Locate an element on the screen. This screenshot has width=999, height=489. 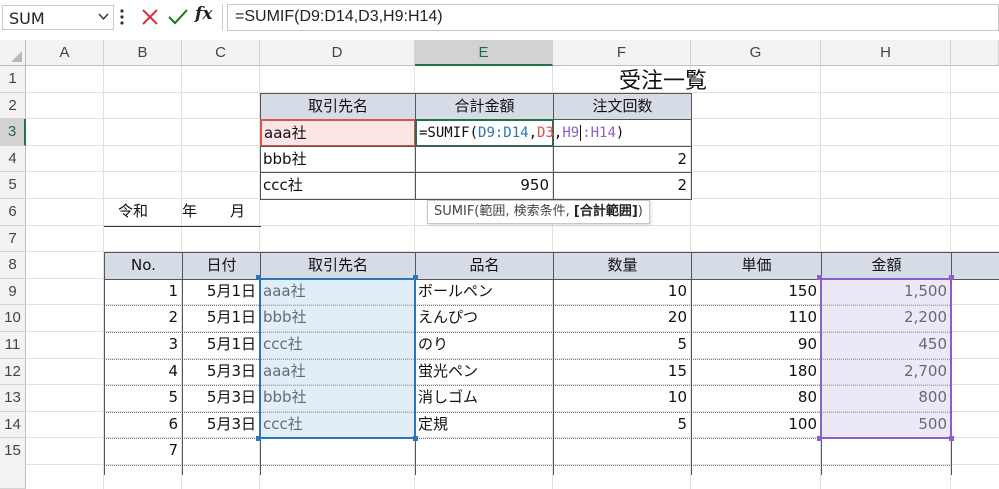
orders-qty-cell: 20 is located at coordinates (622, 319).